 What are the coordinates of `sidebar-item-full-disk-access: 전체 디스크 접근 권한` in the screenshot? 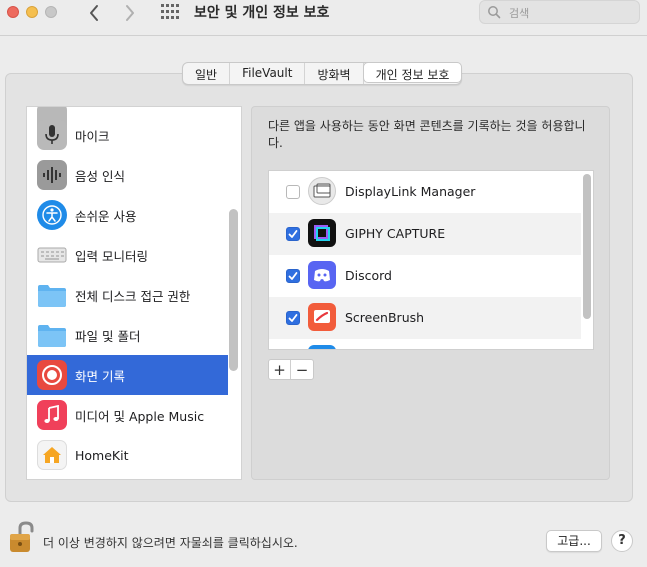 It's located at (127, 295).